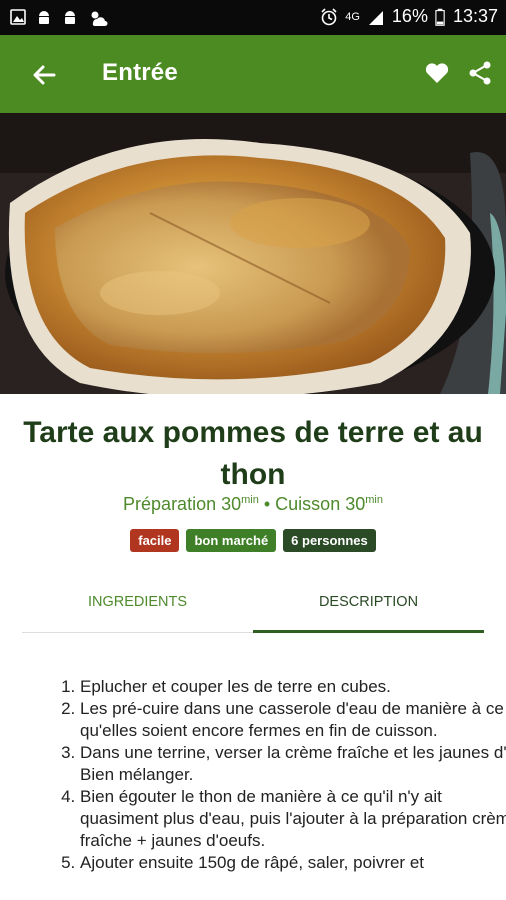 Image resolution: width=506 pixels, height=900 pixels. I want to click on recipe-tabs: INGREDIENTS DESCRIPTION, so click(253, 606).